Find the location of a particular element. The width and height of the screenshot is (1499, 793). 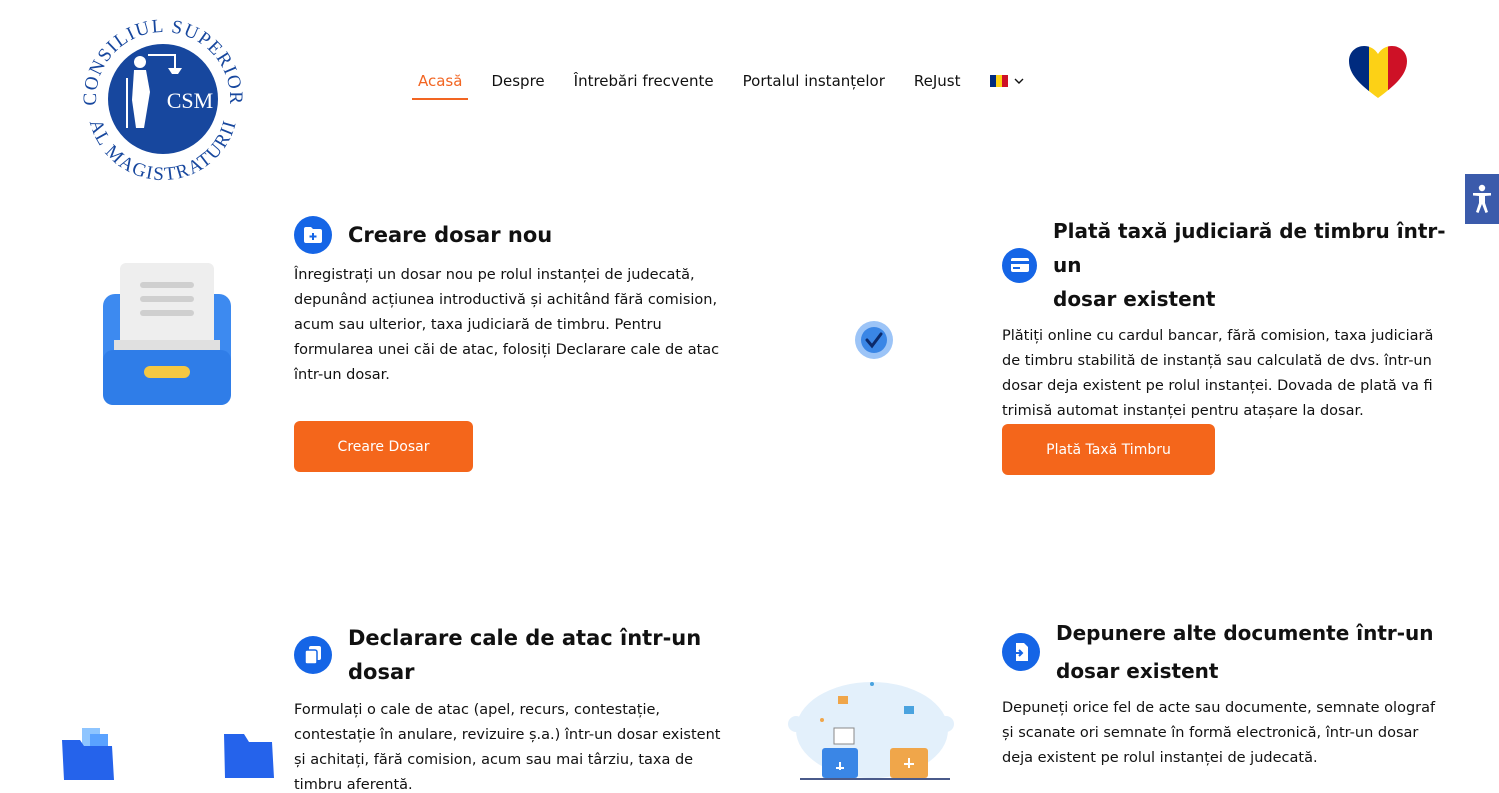

language-selector is located at coordinates (1006, 86).